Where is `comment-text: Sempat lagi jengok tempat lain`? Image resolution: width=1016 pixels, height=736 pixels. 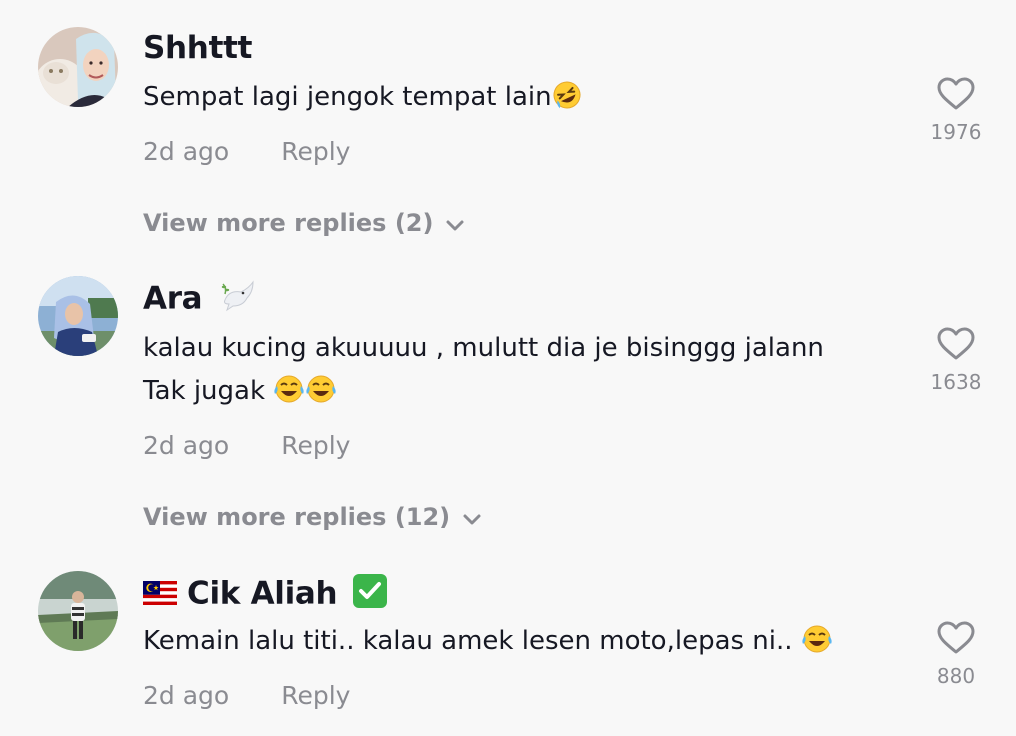 comment-text: Sempat lagi jengok tempat lain is located at coordinates (523, 100).